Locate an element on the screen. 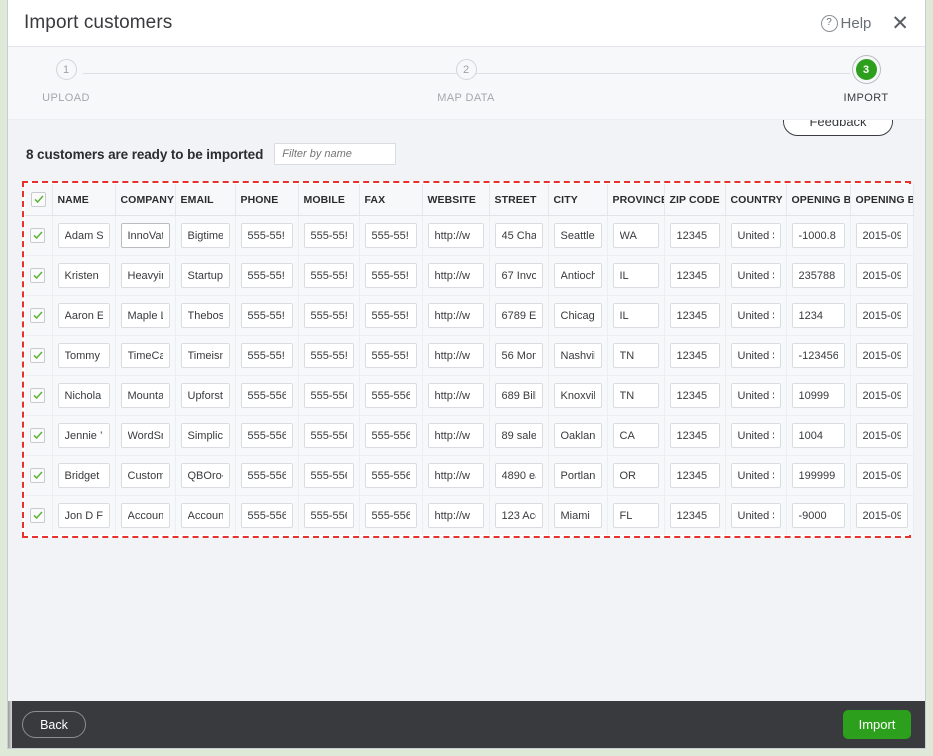  filter-by-name-input is located at coordinates (335, 154).